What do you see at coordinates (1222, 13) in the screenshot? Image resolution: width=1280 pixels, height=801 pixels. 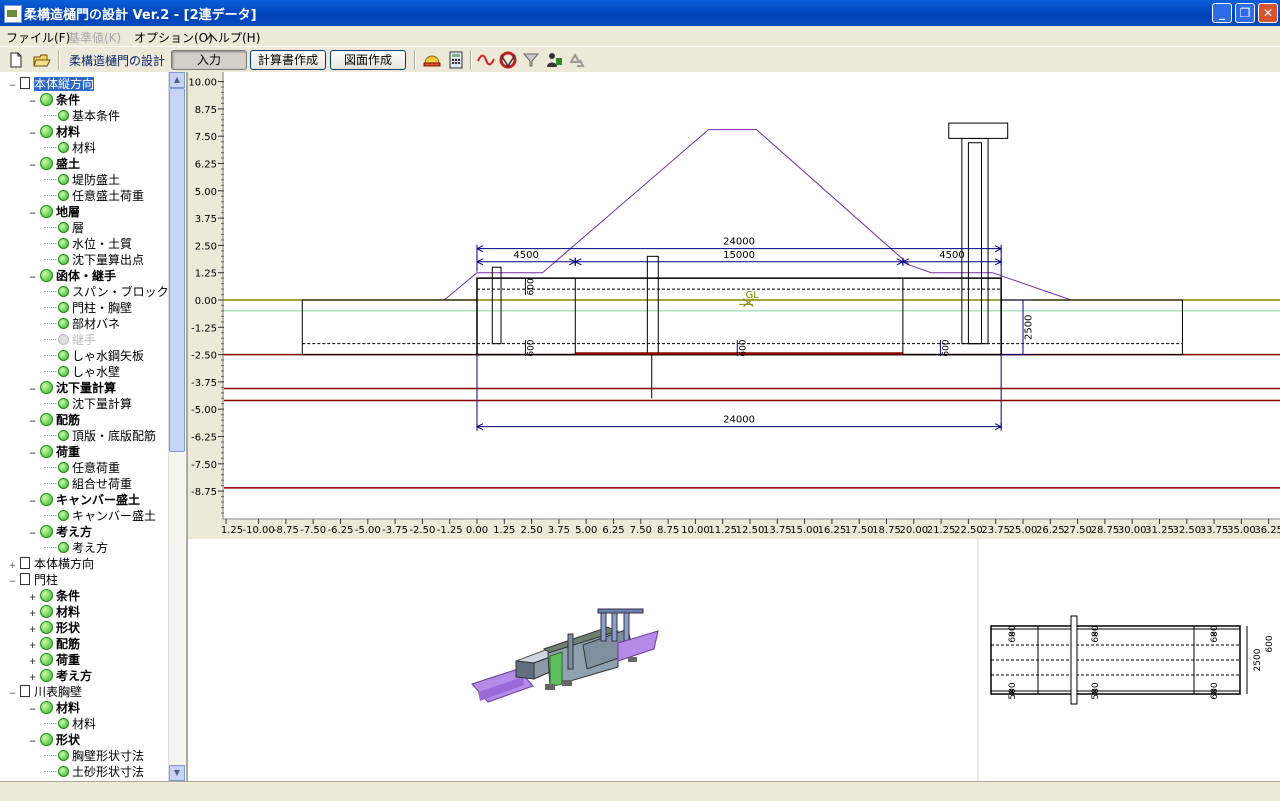 I see `minimize-button: _` at bounding box center [1222, 13].